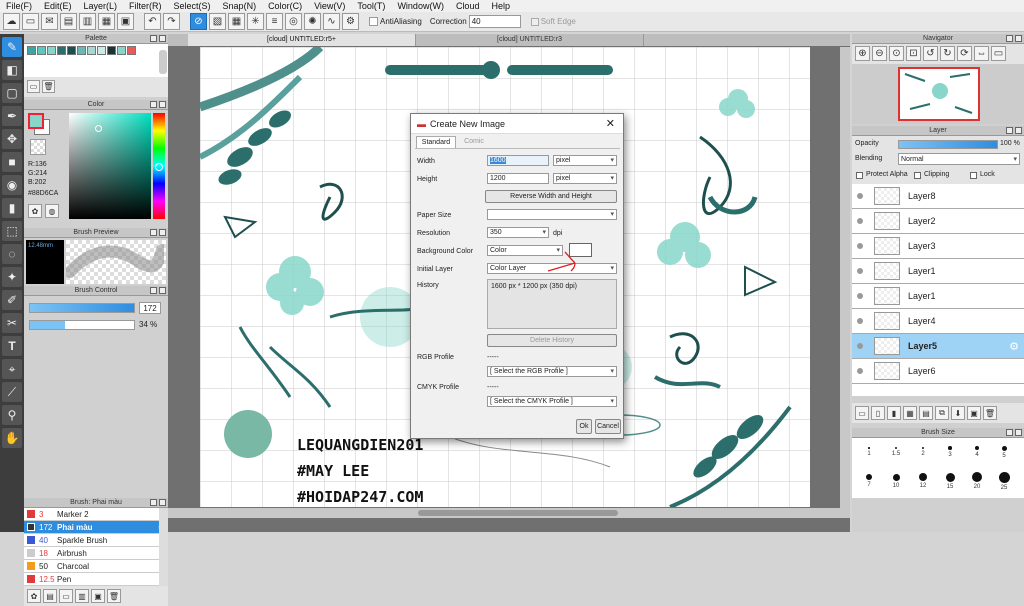 This screenshot has width=1024, height=606. Describe the element at coordinates (938, 246) in the screenshot. I see `layer-row: Layer3` at that location.